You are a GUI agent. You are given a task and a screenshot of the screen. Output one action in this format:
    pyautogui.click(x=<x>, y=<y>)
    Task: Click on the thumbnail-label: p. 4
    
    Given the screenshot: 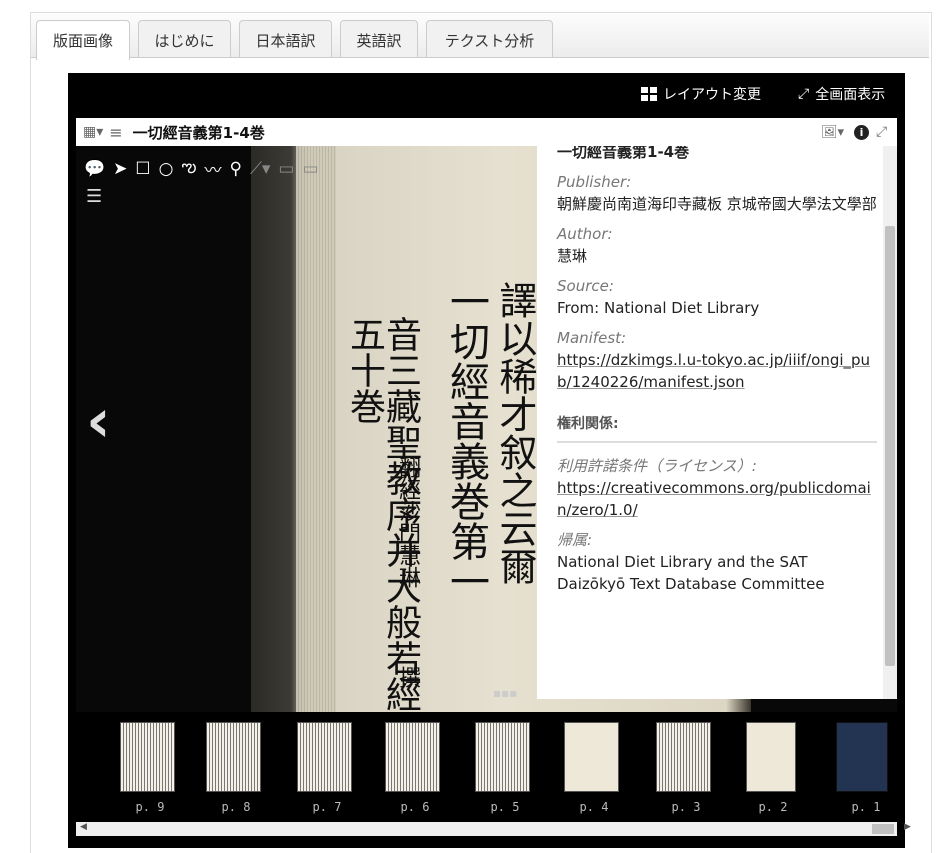 What is the action you would take?
    pyautogui.click(x=594, y=807)
    